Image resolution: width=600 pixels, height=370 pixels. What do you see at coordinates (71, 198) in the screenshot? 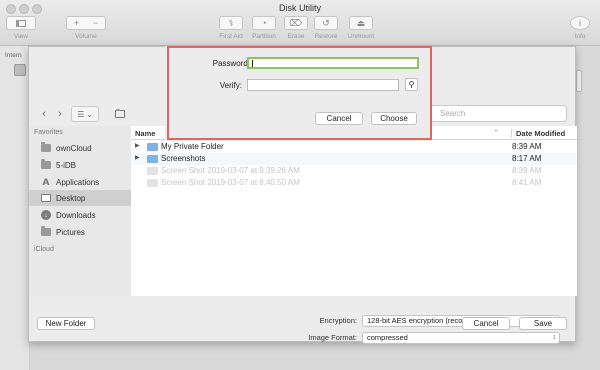
I see `sidebar-item-label: Desktop` at bounding box center [71, 198].